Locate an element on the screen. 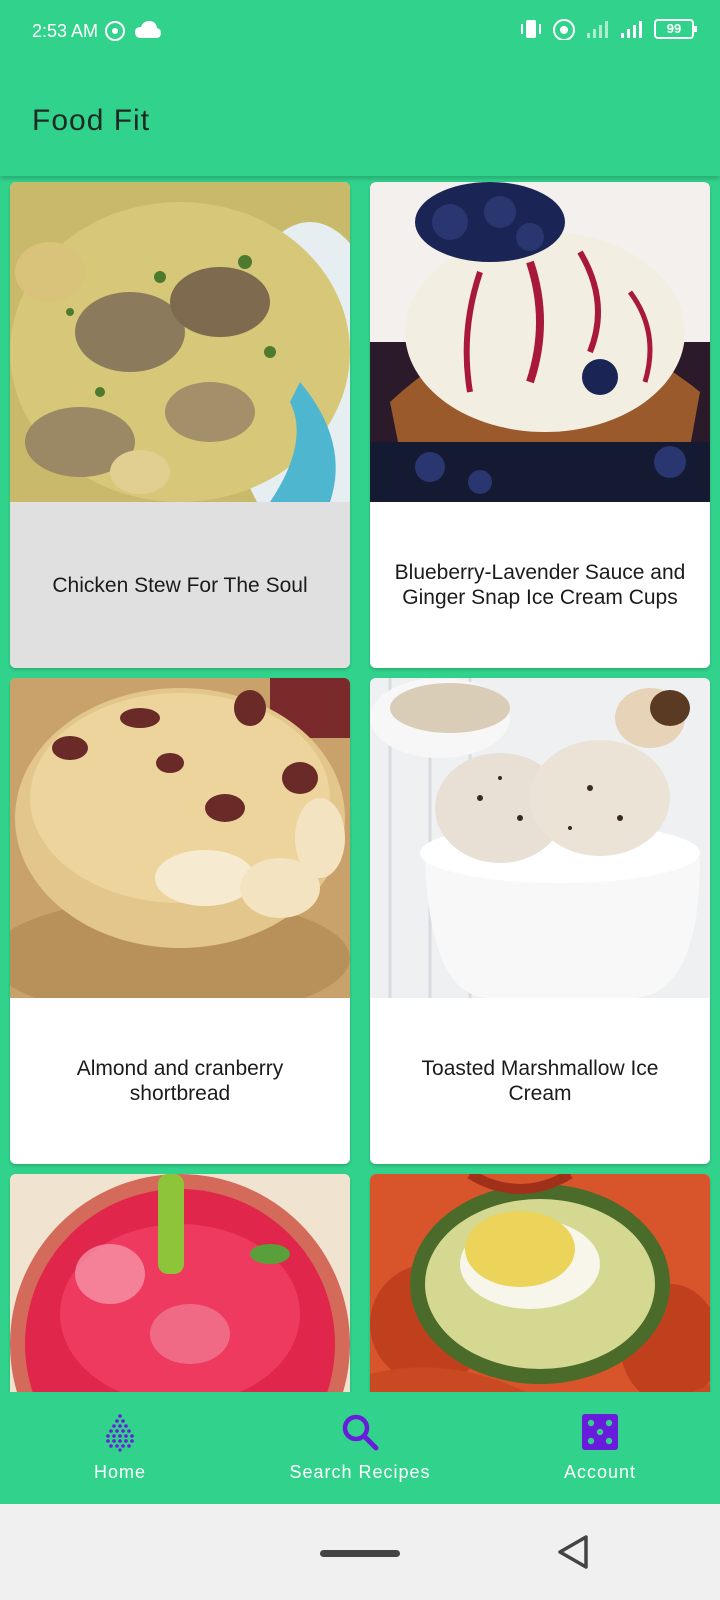  wifi-icon is located at coordinates (564, 29).